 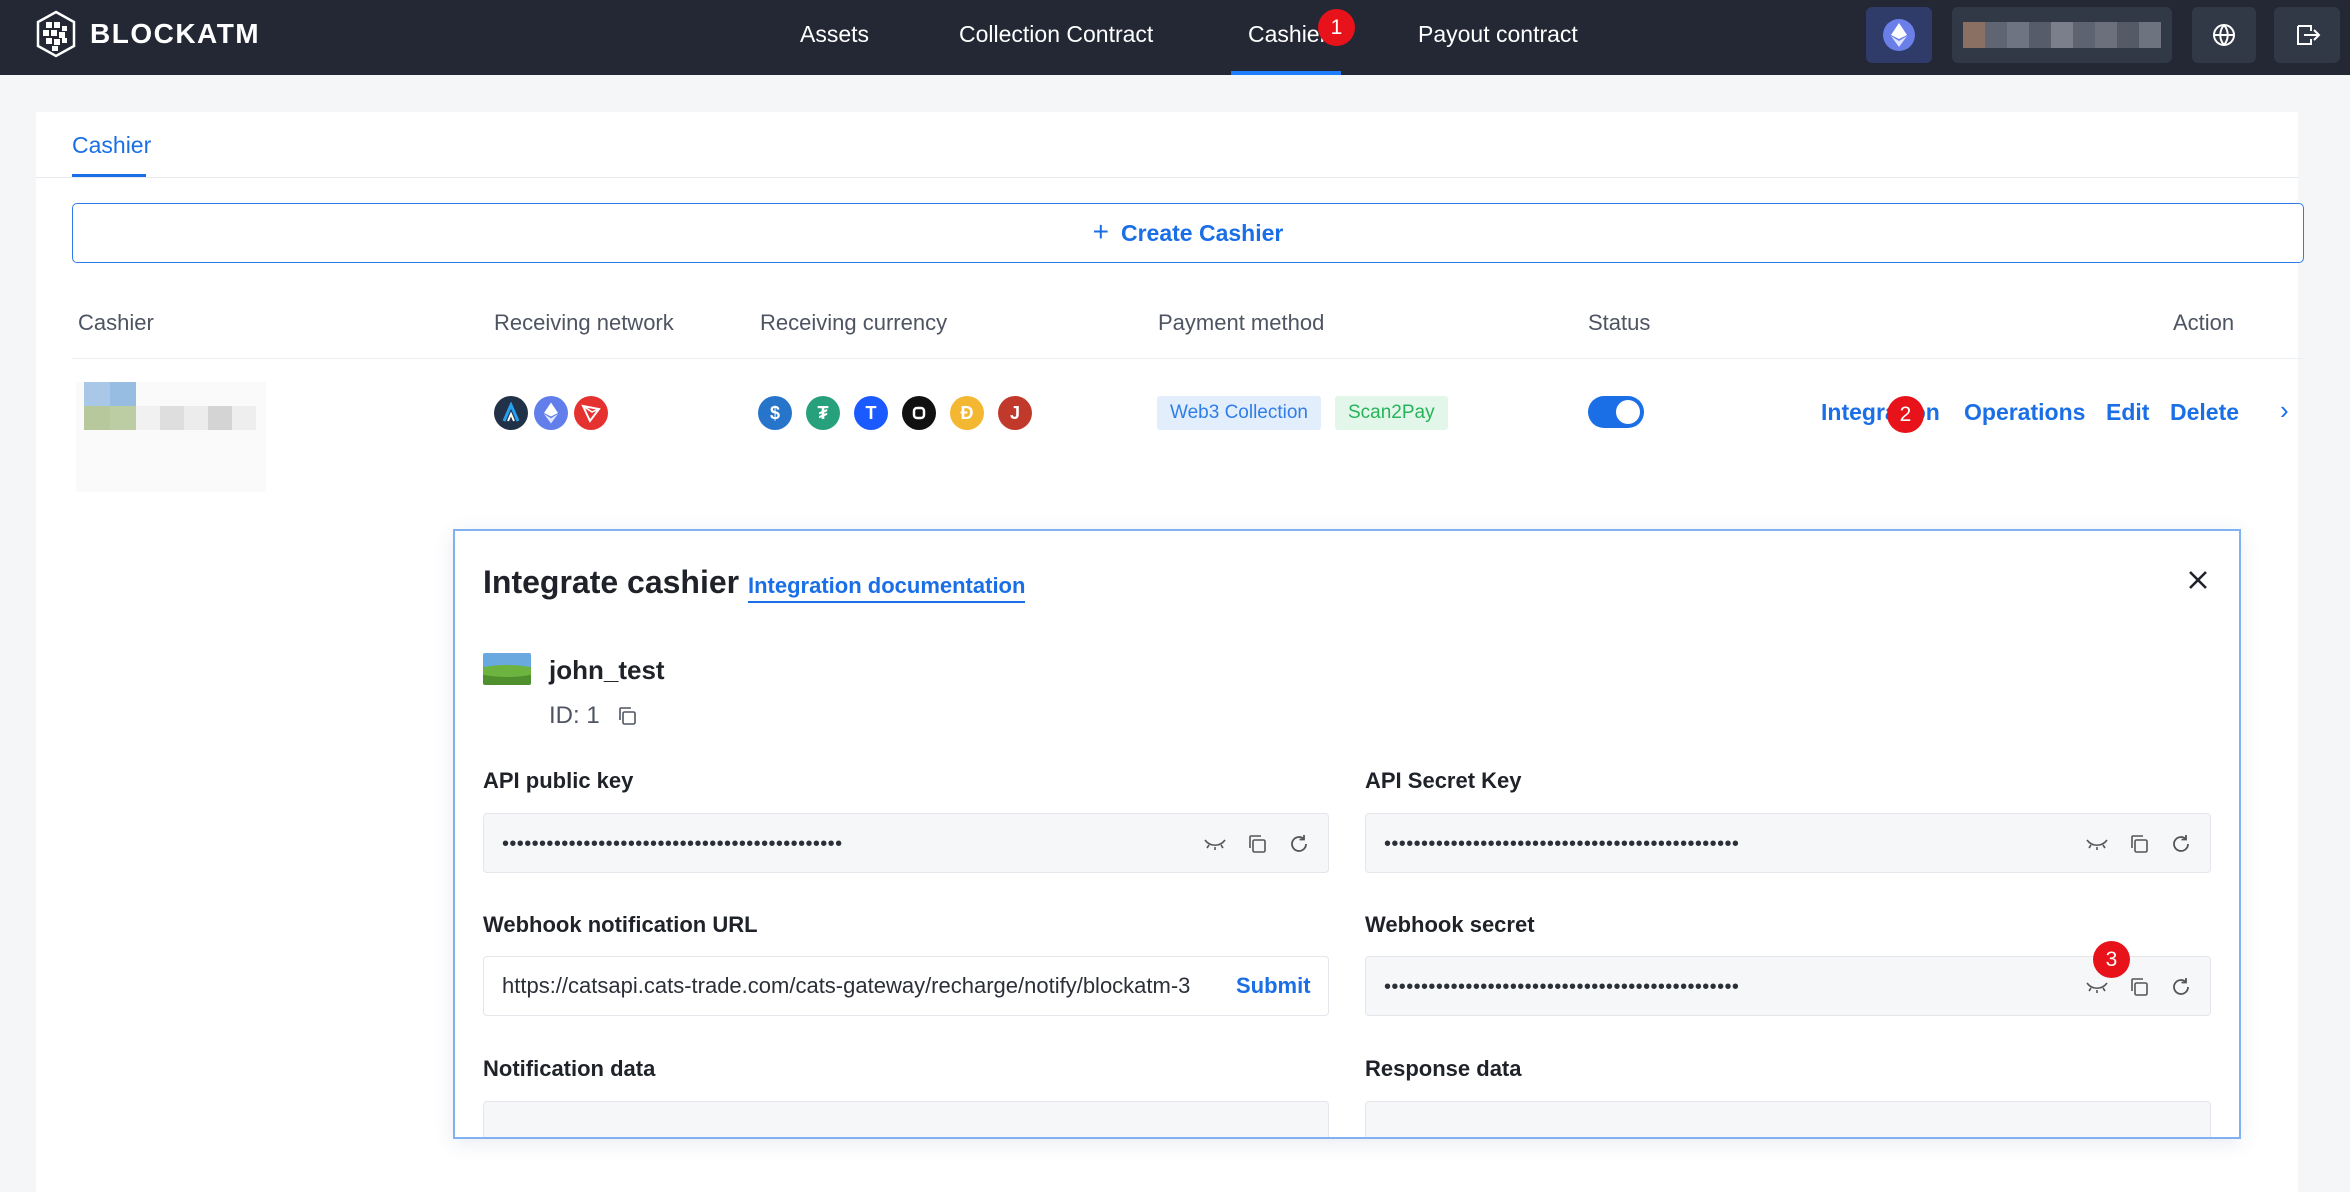 What do you see at coordinates (1391, 413) in the screenshot?
I see `payment-method-scan2pay: Scan2Pay` at bounding box center [1391, 413].